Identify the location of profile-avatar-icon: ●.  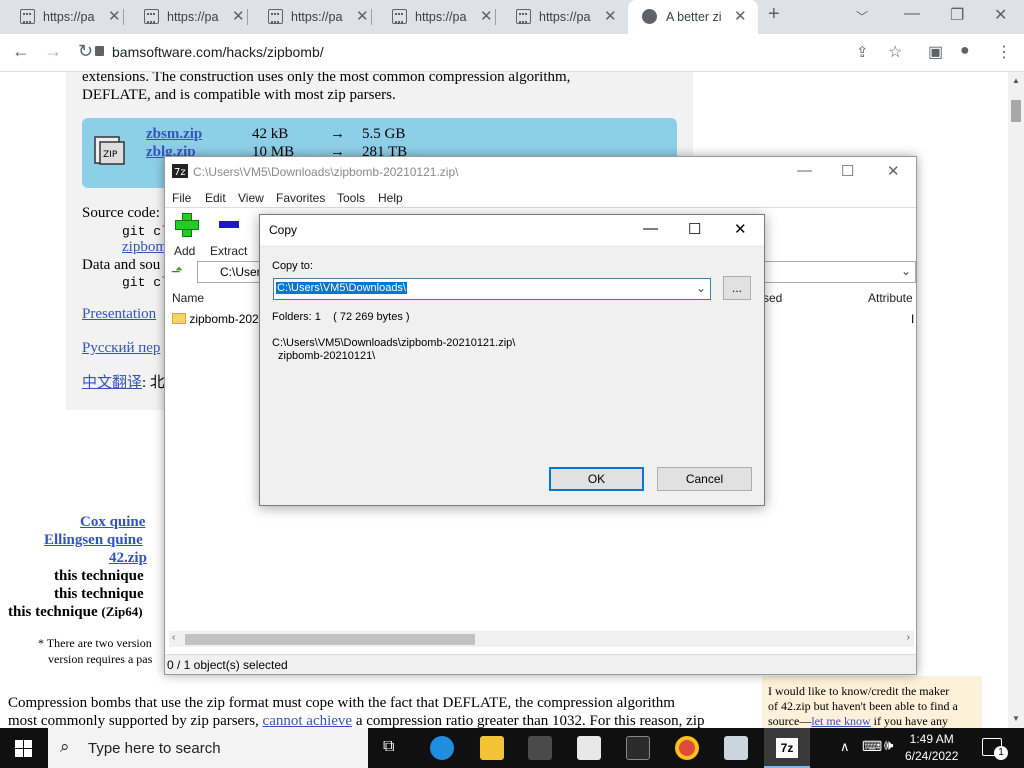
(965, 51).